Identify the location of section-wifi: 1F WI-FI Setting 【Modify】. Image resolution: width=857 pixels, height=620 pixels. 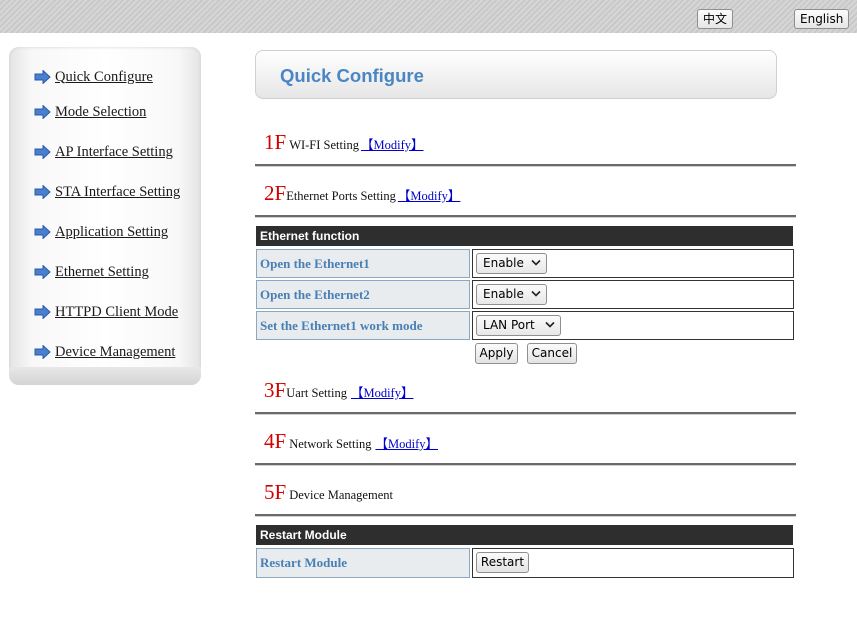
(344, 144).